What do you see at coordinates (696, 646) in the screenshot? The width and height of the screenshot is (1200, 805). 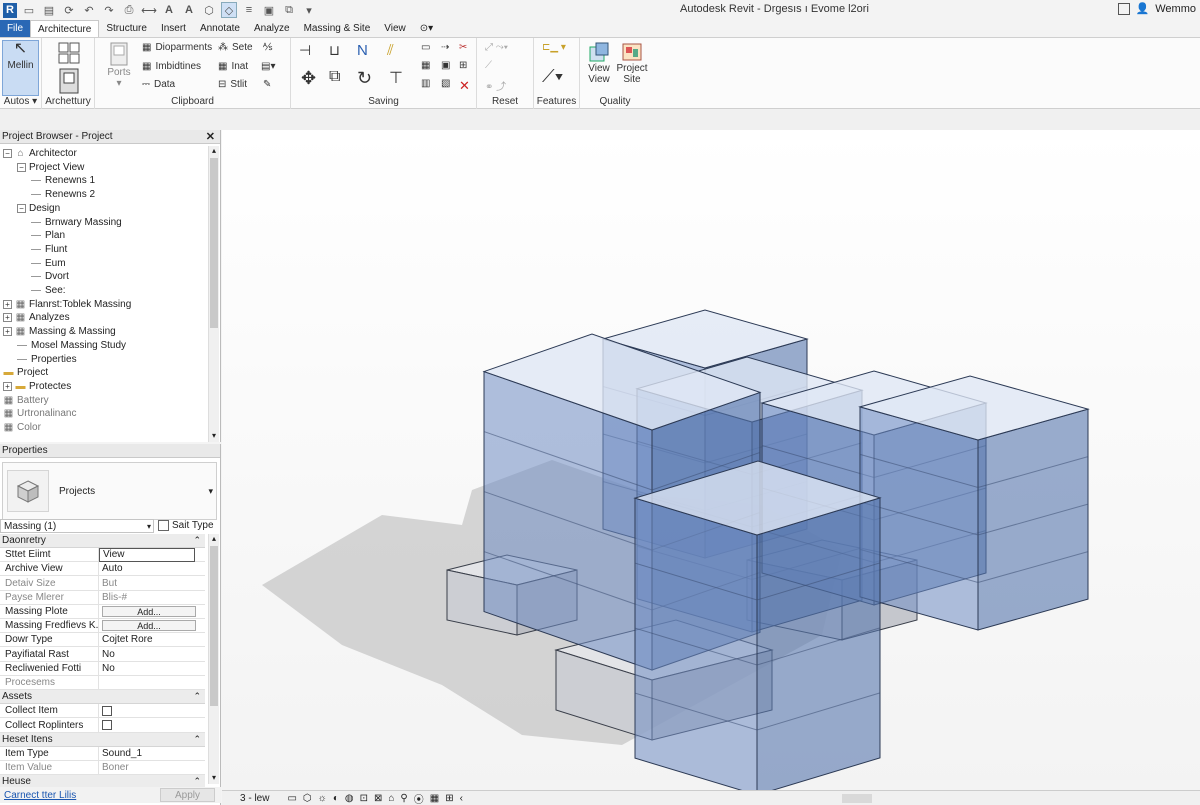 I see `mass-face-left` at bounding box center [696, 646].